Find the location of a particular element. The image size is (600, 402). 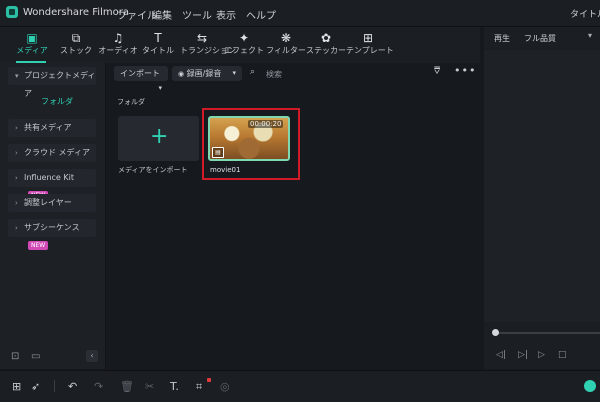

select-arrow-icon: ➶ is located at coordinates (35, 386).